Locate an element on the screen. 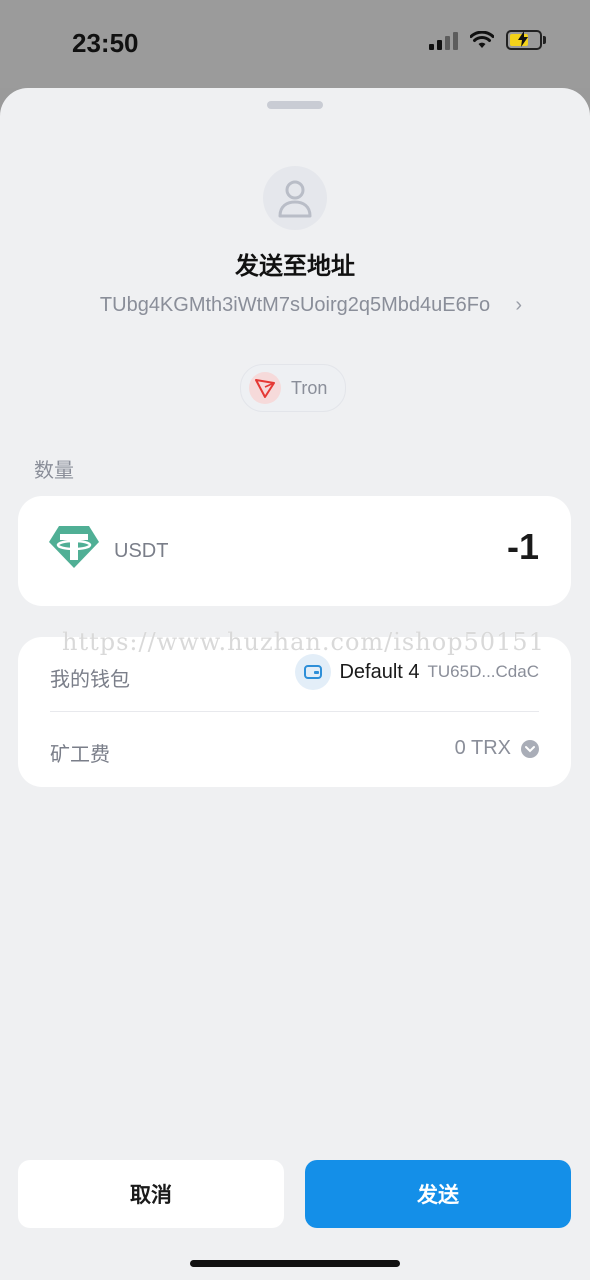 The image size is (590, 1280). sheet-grabber is located at coordinates (295, 105).